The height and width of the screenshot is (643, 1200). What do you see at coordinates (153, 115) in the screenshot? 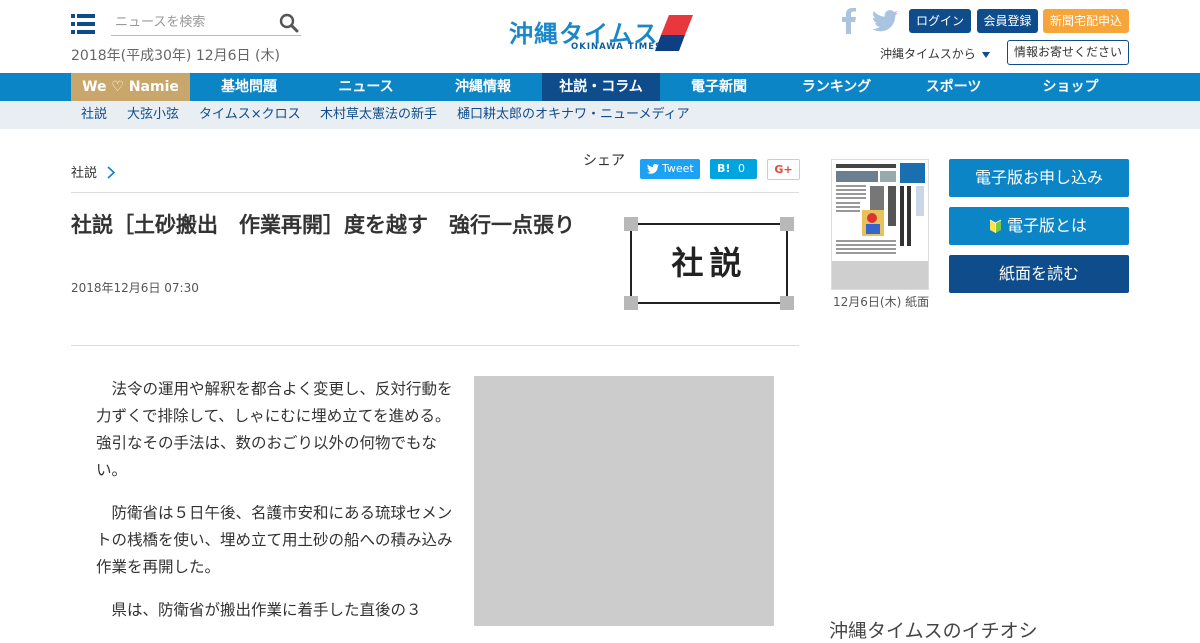
I see `sub-nav-item-daigen-shogen: 大弦小弦` at bounding box center [153, 115].